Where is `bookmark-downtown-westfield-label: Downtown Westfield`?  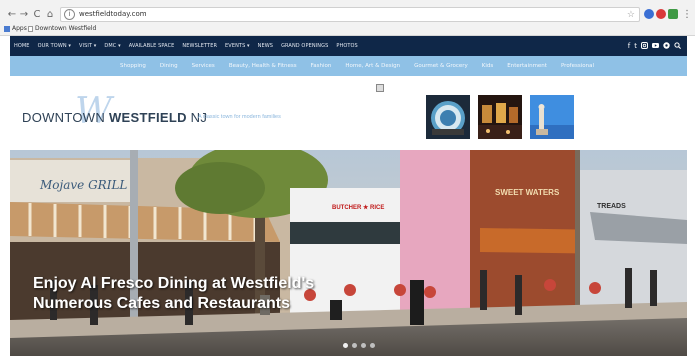 bookmark-downtown-westfield-label: Downtown Westfield is located at coordinates (66, 28).